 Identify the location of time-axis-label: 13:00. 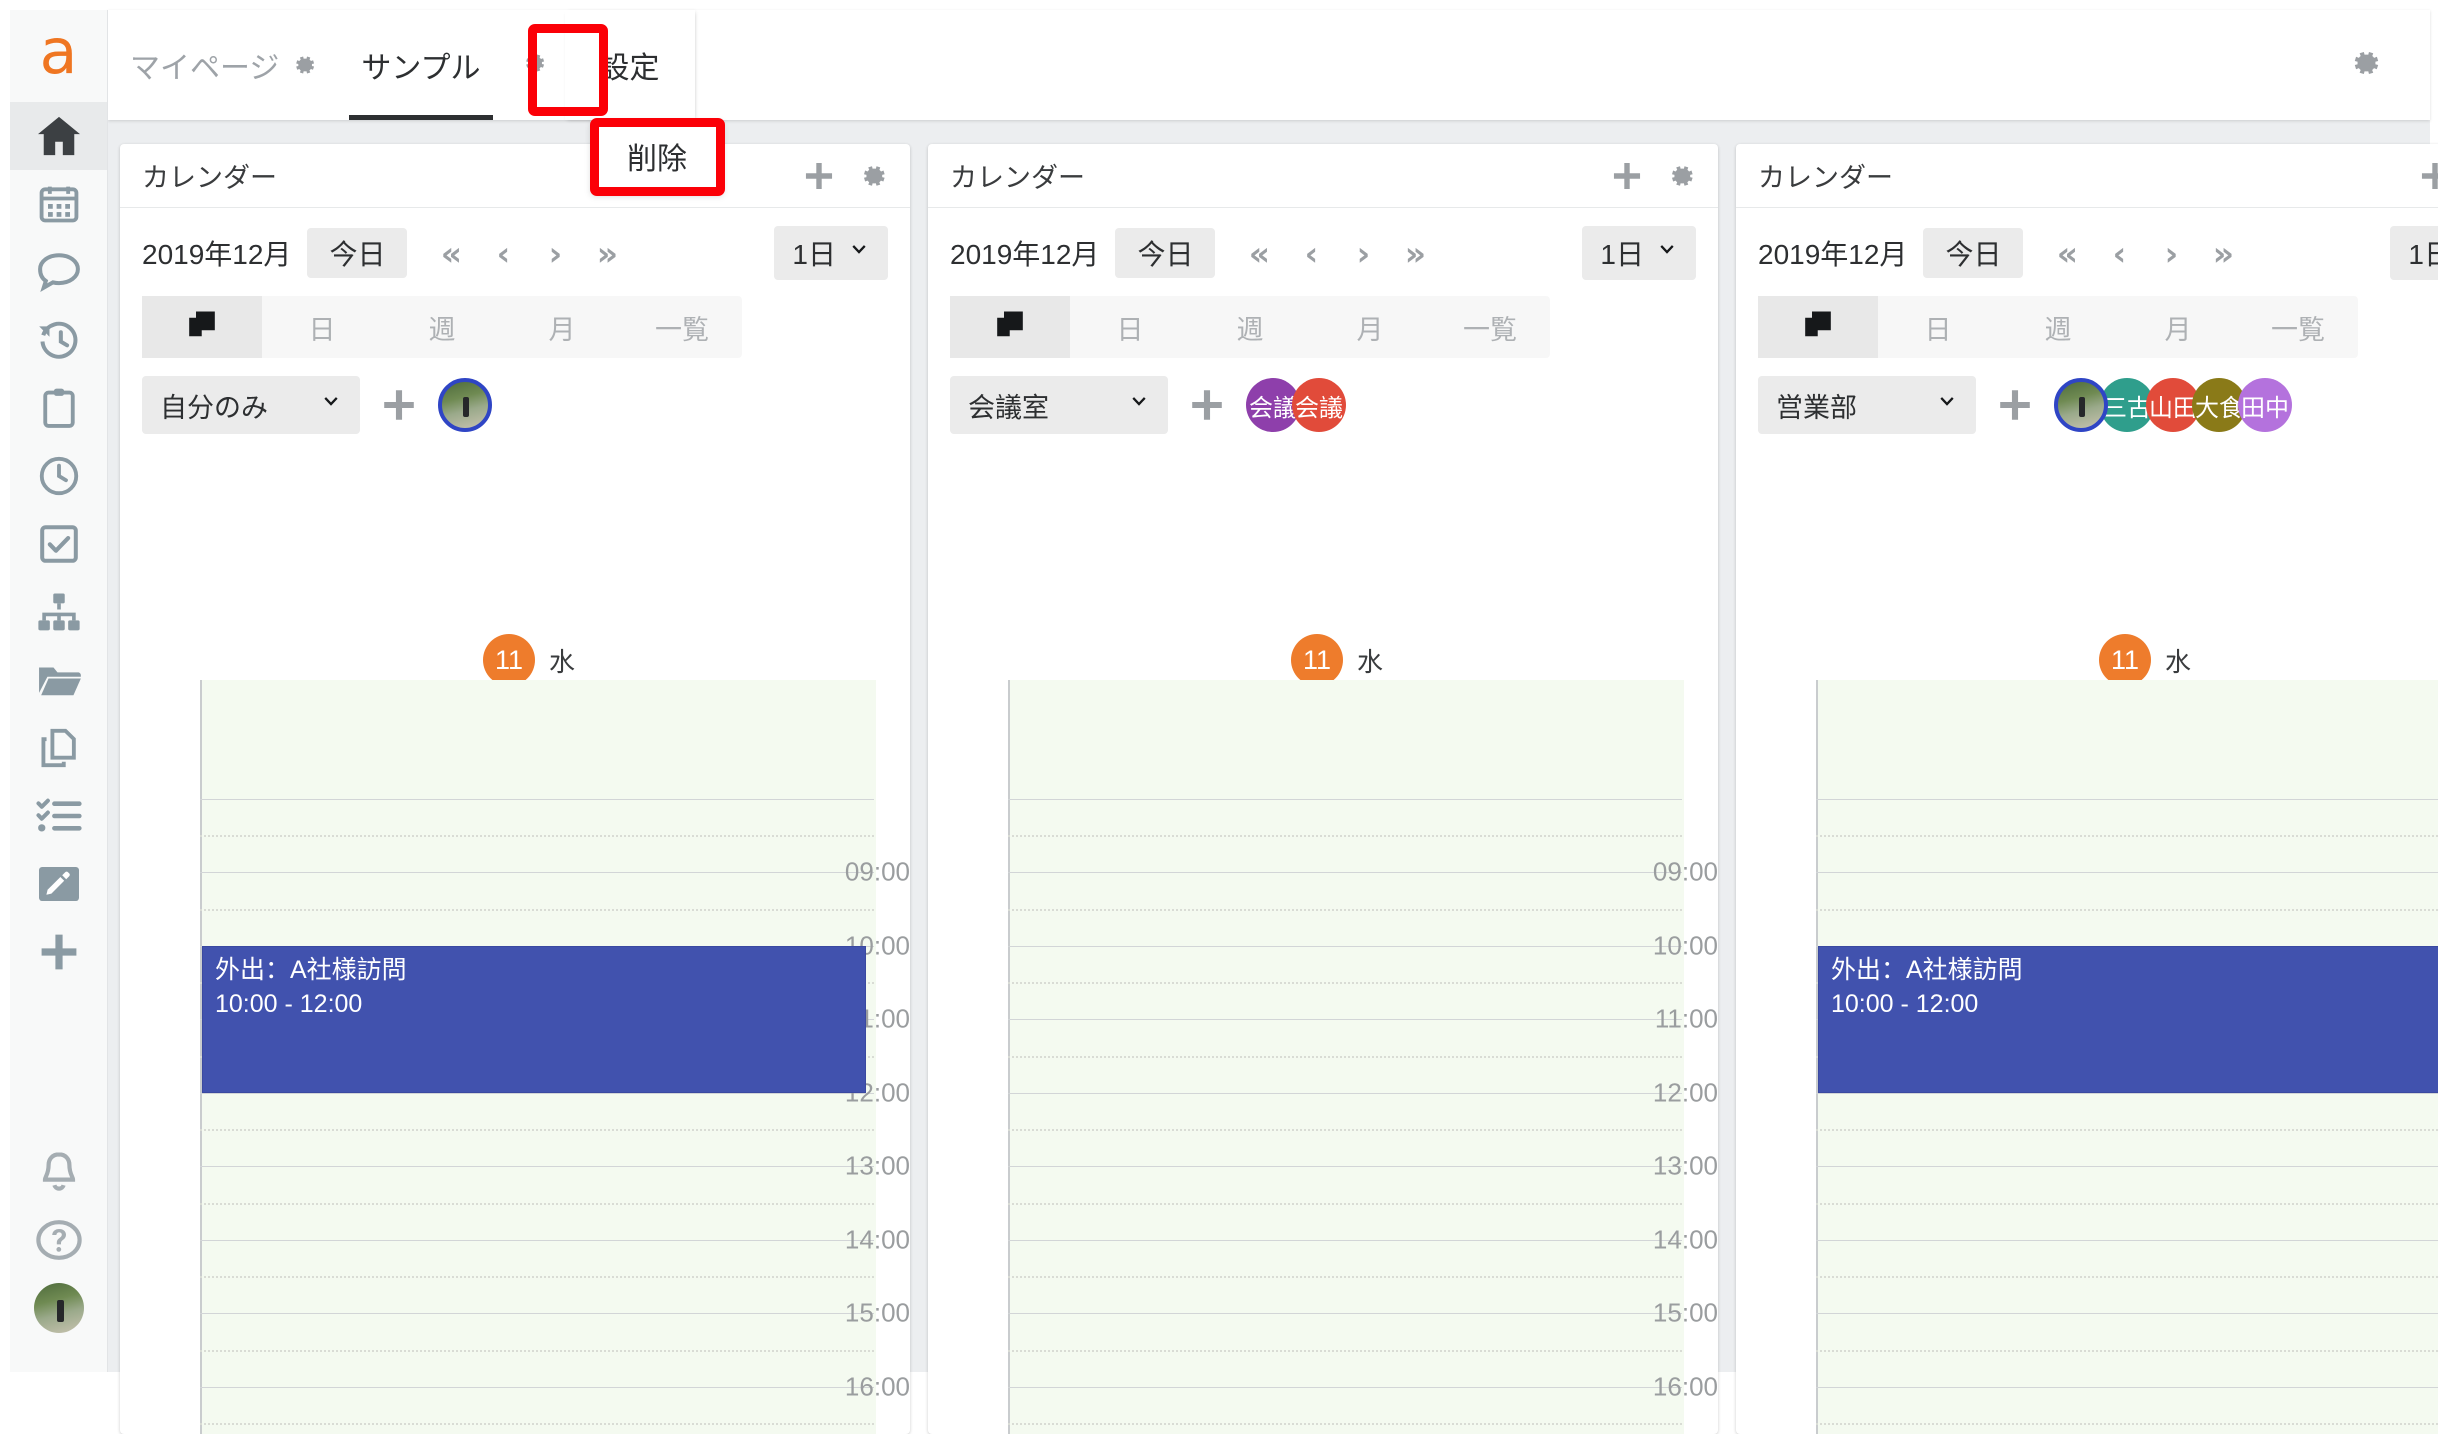
(1685, 1165).